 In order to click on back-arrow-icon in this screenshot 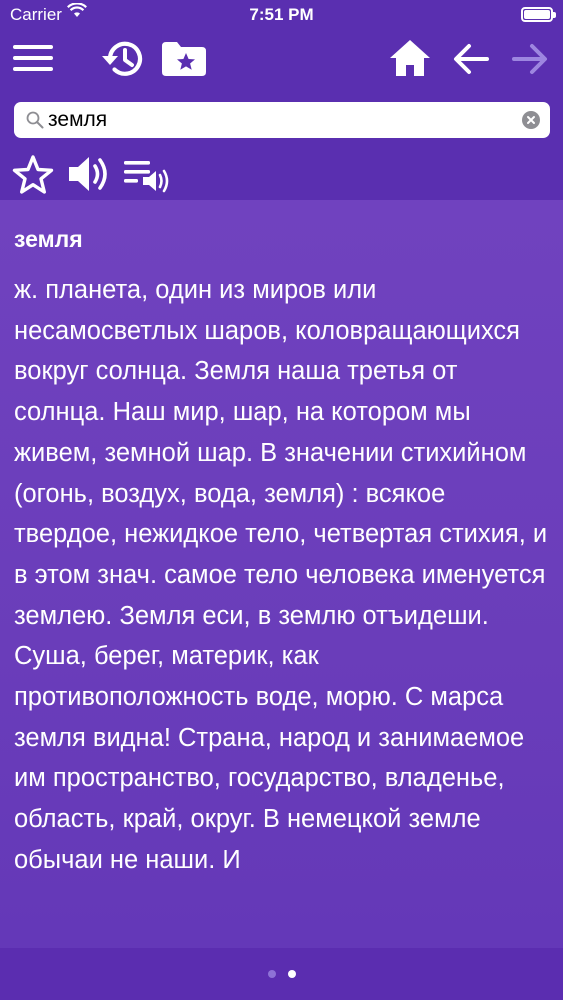, I will do `click(471, 61)`.